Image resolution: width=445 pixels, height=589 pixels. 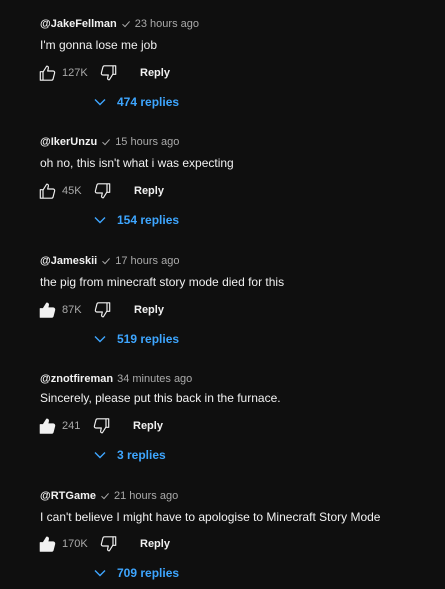 What do you see at coordinates (72, 191) in the screenshot?
I see `like-count: 45K` at bounding box center [72, 191].